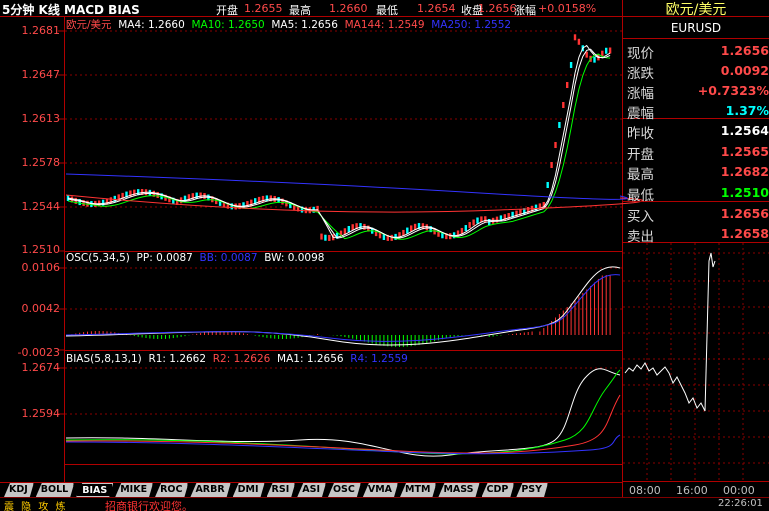  What do you see at coordinates (670, 332) in the screenshot?
I see `intraday-line` at bounding box center [670, 332].